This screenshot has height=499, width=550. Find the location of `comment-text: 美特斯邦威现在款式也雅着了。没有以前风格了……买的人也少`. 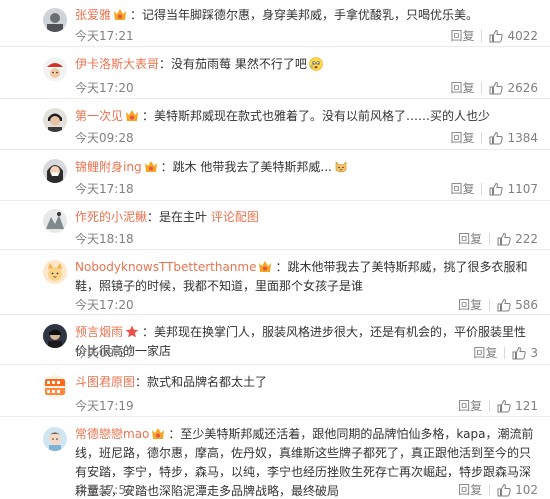

comment-text: 美特斯邦威现在款式也雅着了。没有以前风格了……买的人也少 is located at coordinates (322, 116).